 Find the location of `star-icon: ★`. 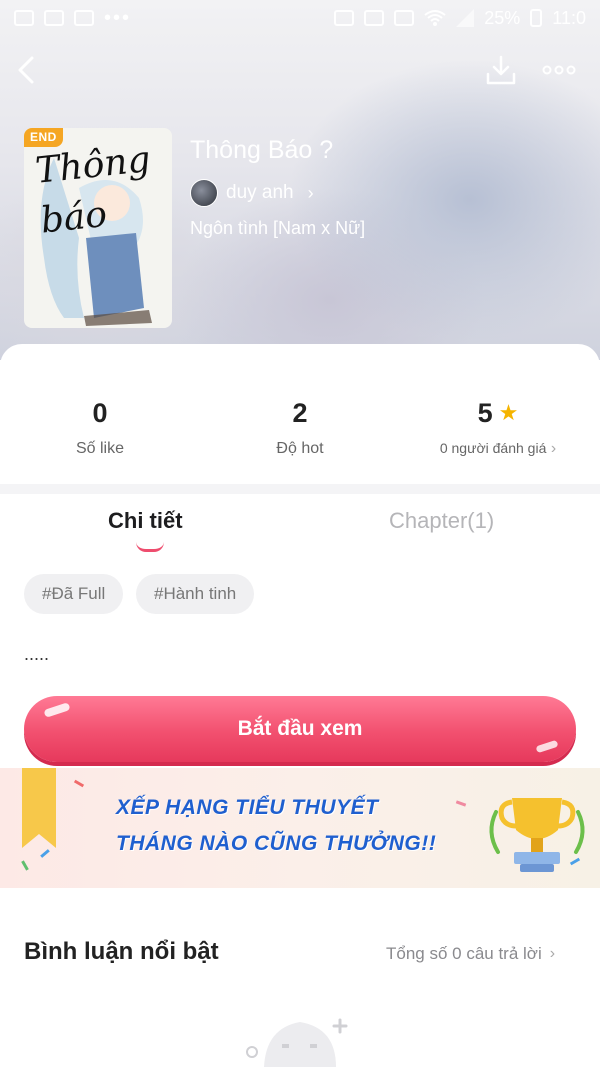

star-icon: ★ is located at coordinates (508, 412).